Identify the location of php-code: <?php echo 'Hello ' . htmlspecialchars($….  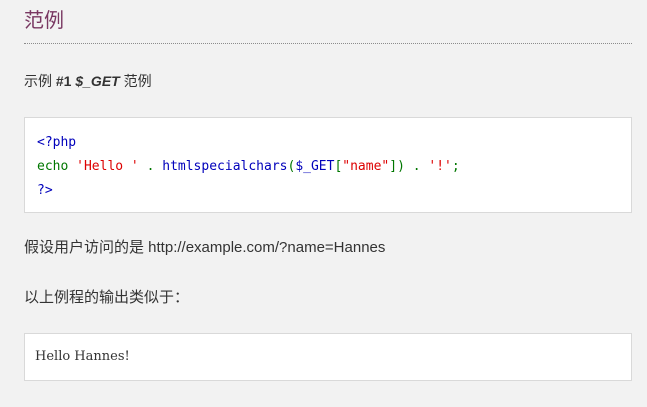
(248, 167).